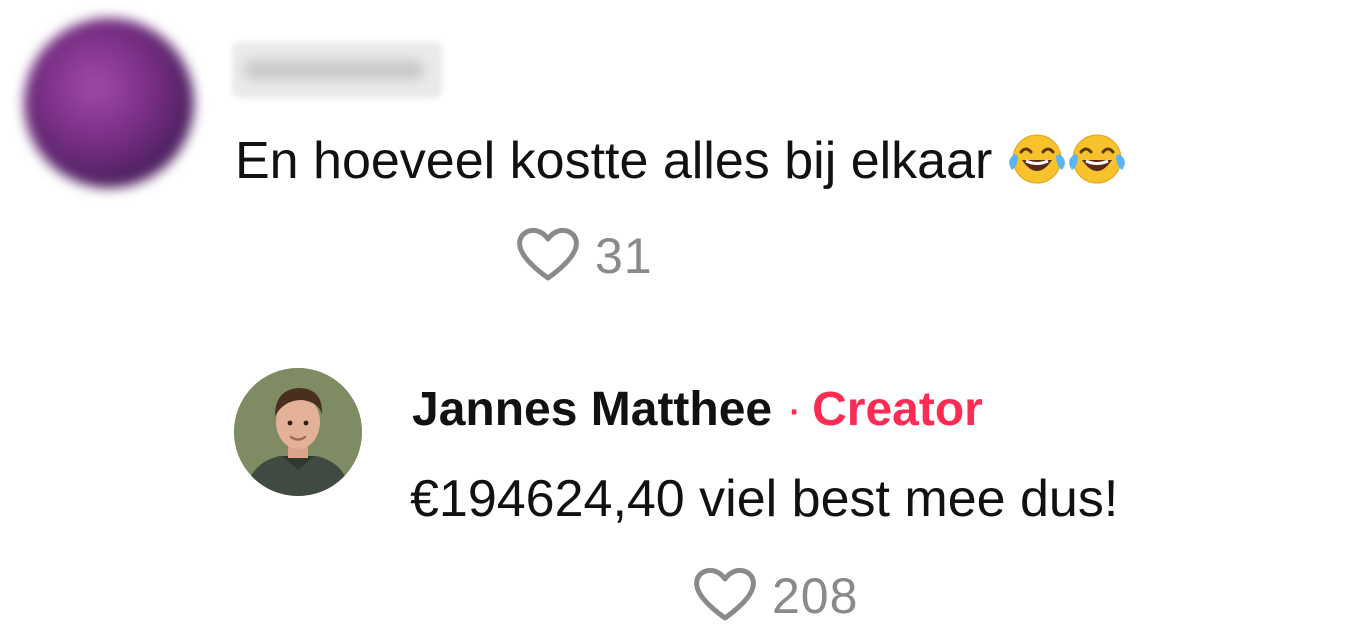  What do you see at coordinates (109, 103) in the screenshot?
I see `commenter-avatar-blurred` at bounding box center [109, 103].